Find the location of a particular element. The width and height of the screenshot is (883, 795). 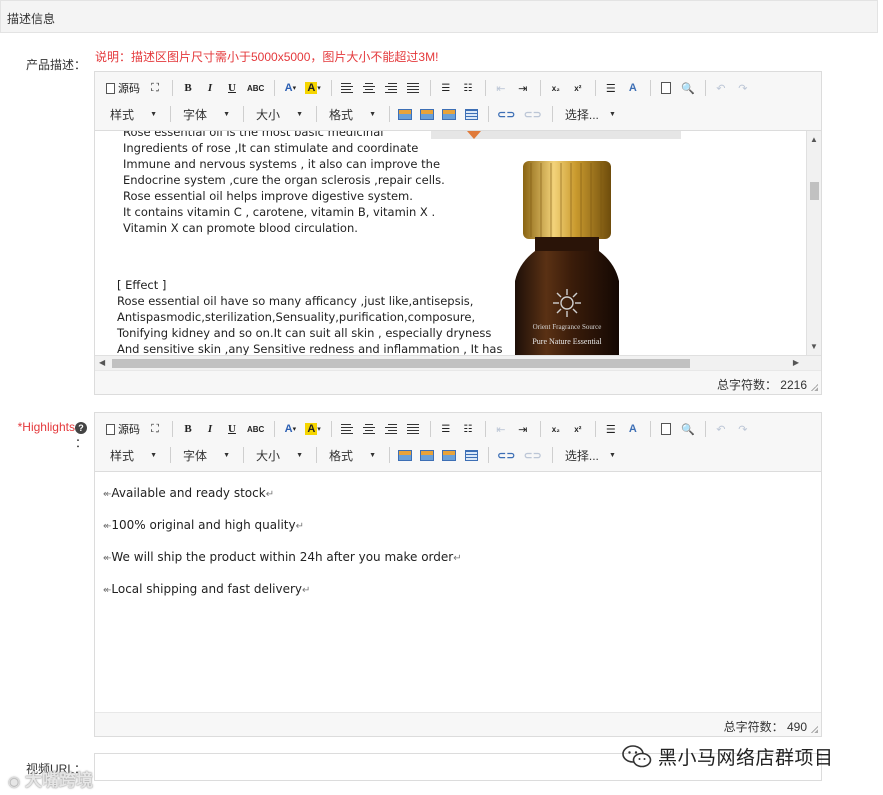

horizontal-scrollbar: ◀ ▶ is located at coordinates (458, 362).